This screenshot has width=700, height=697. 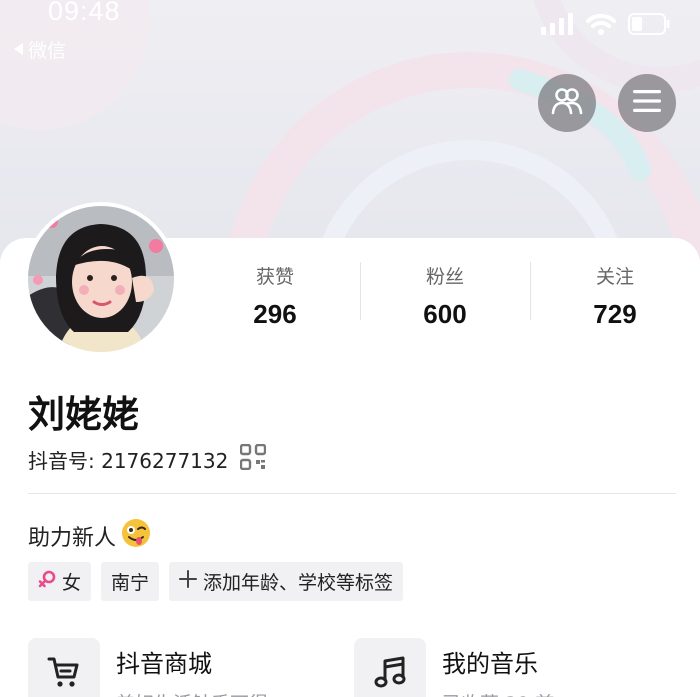 What do you see at coordinates (490, 664) in the screenshot?
I see `shortcut-title: 我的音乐` at bounding box center [490, 664].